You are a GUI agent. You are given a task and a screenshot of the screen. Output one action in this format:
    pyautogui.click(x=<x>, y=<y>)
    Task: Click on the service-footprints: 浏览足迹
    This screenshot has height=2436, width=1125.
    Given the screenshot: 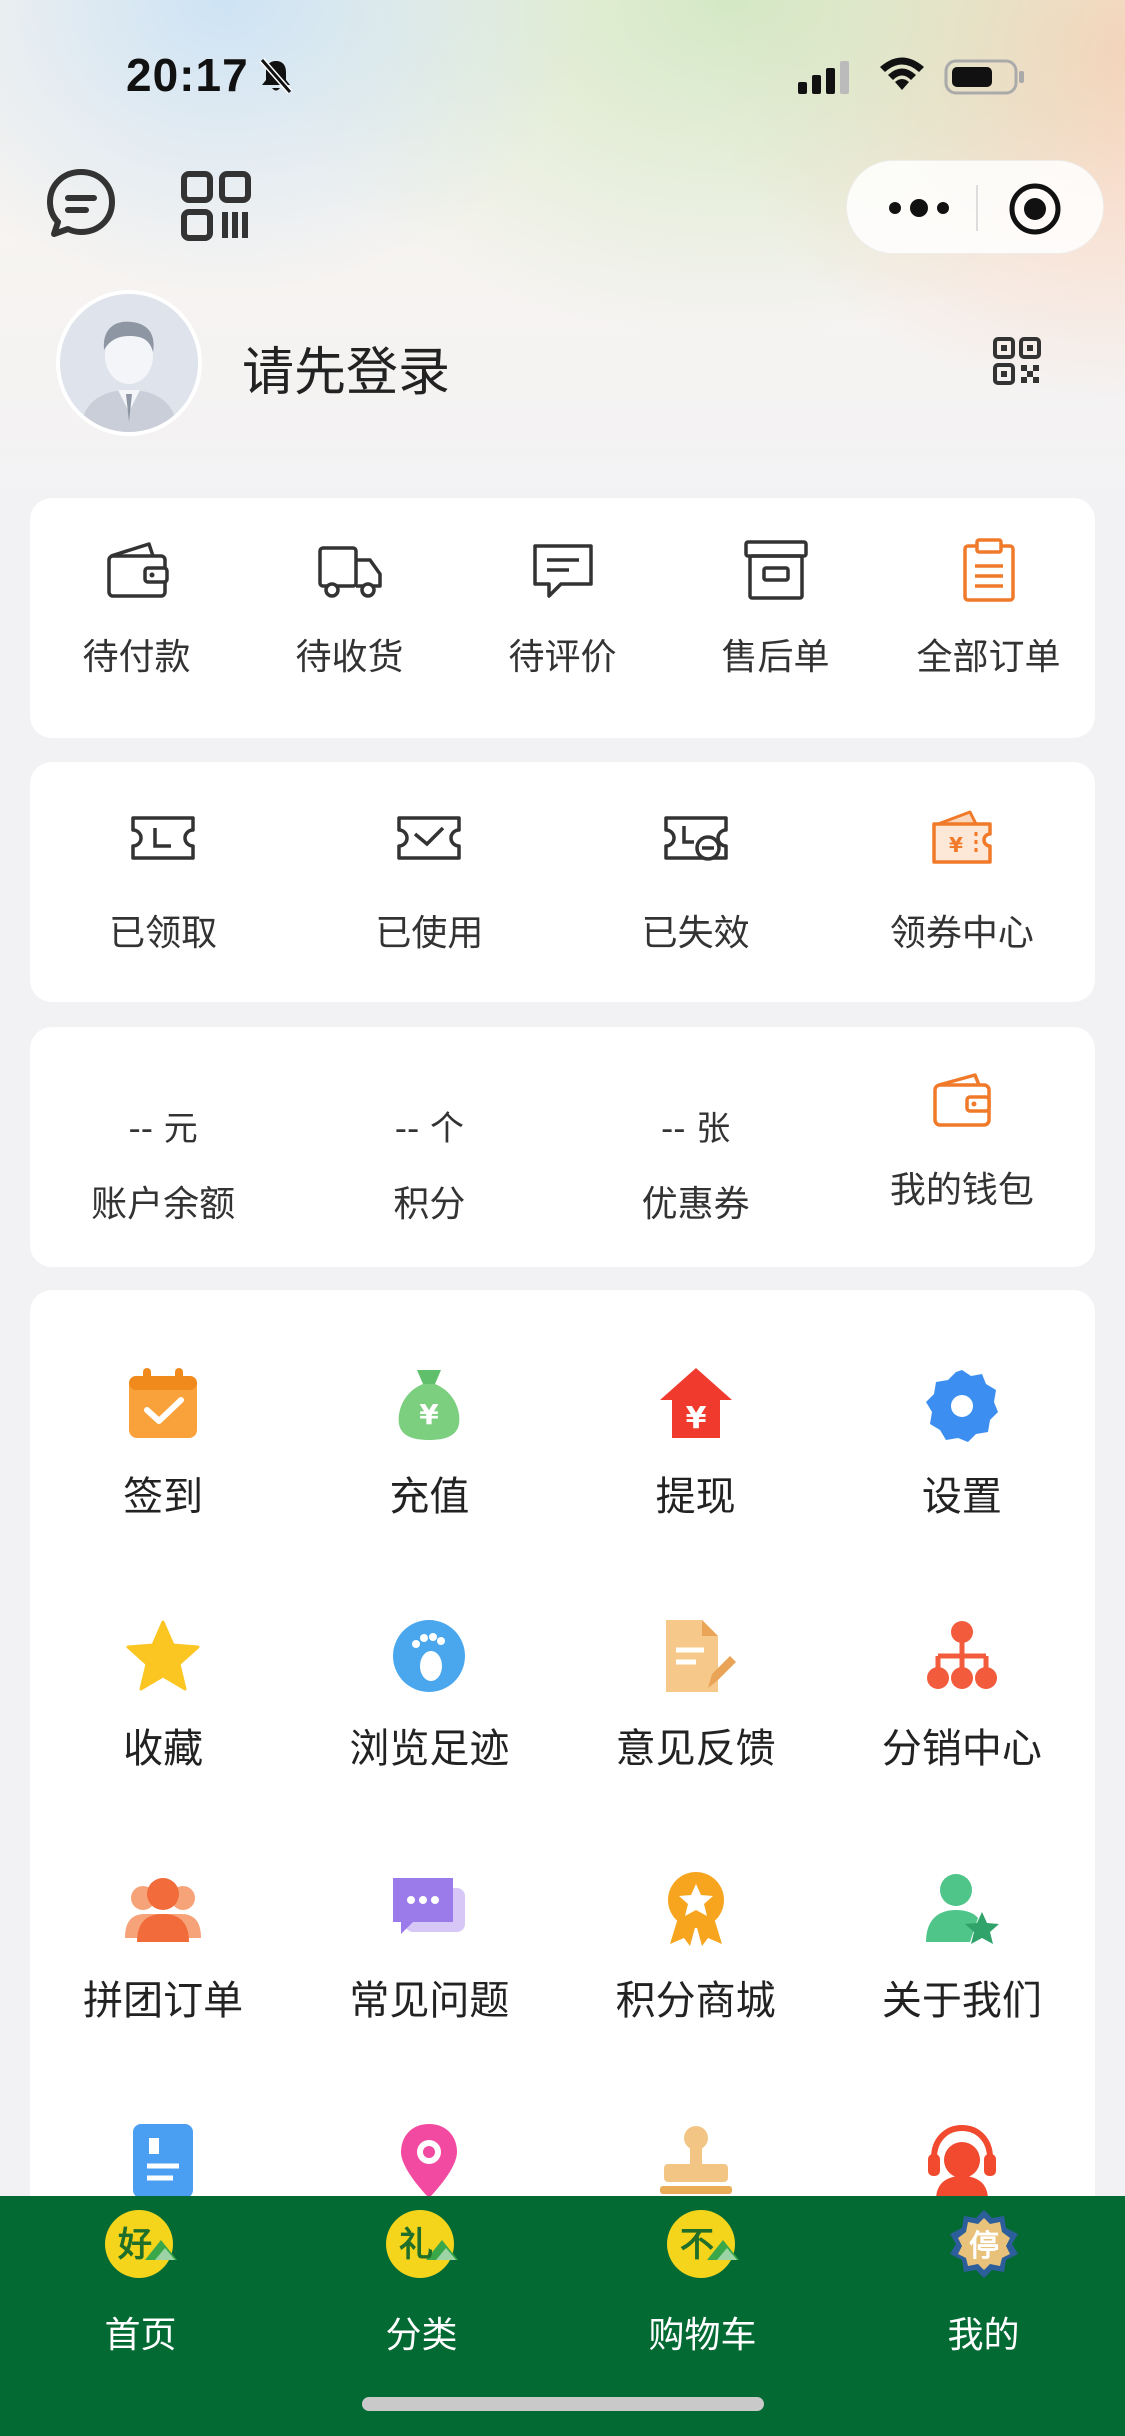 What is the action you would take?
    pyautogui.click(x=429, y=1668)
    